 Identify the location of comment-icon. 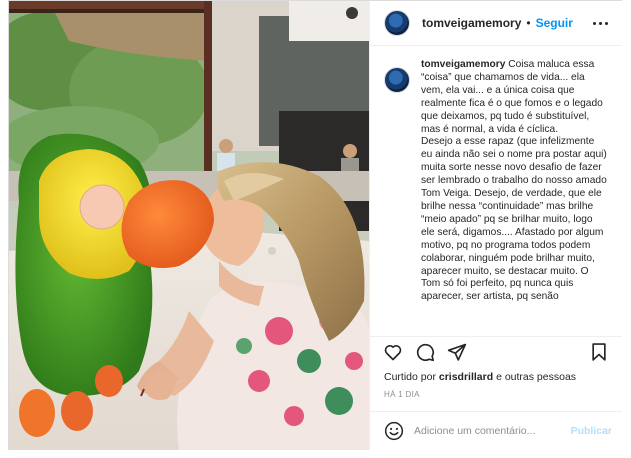
(425, 352).